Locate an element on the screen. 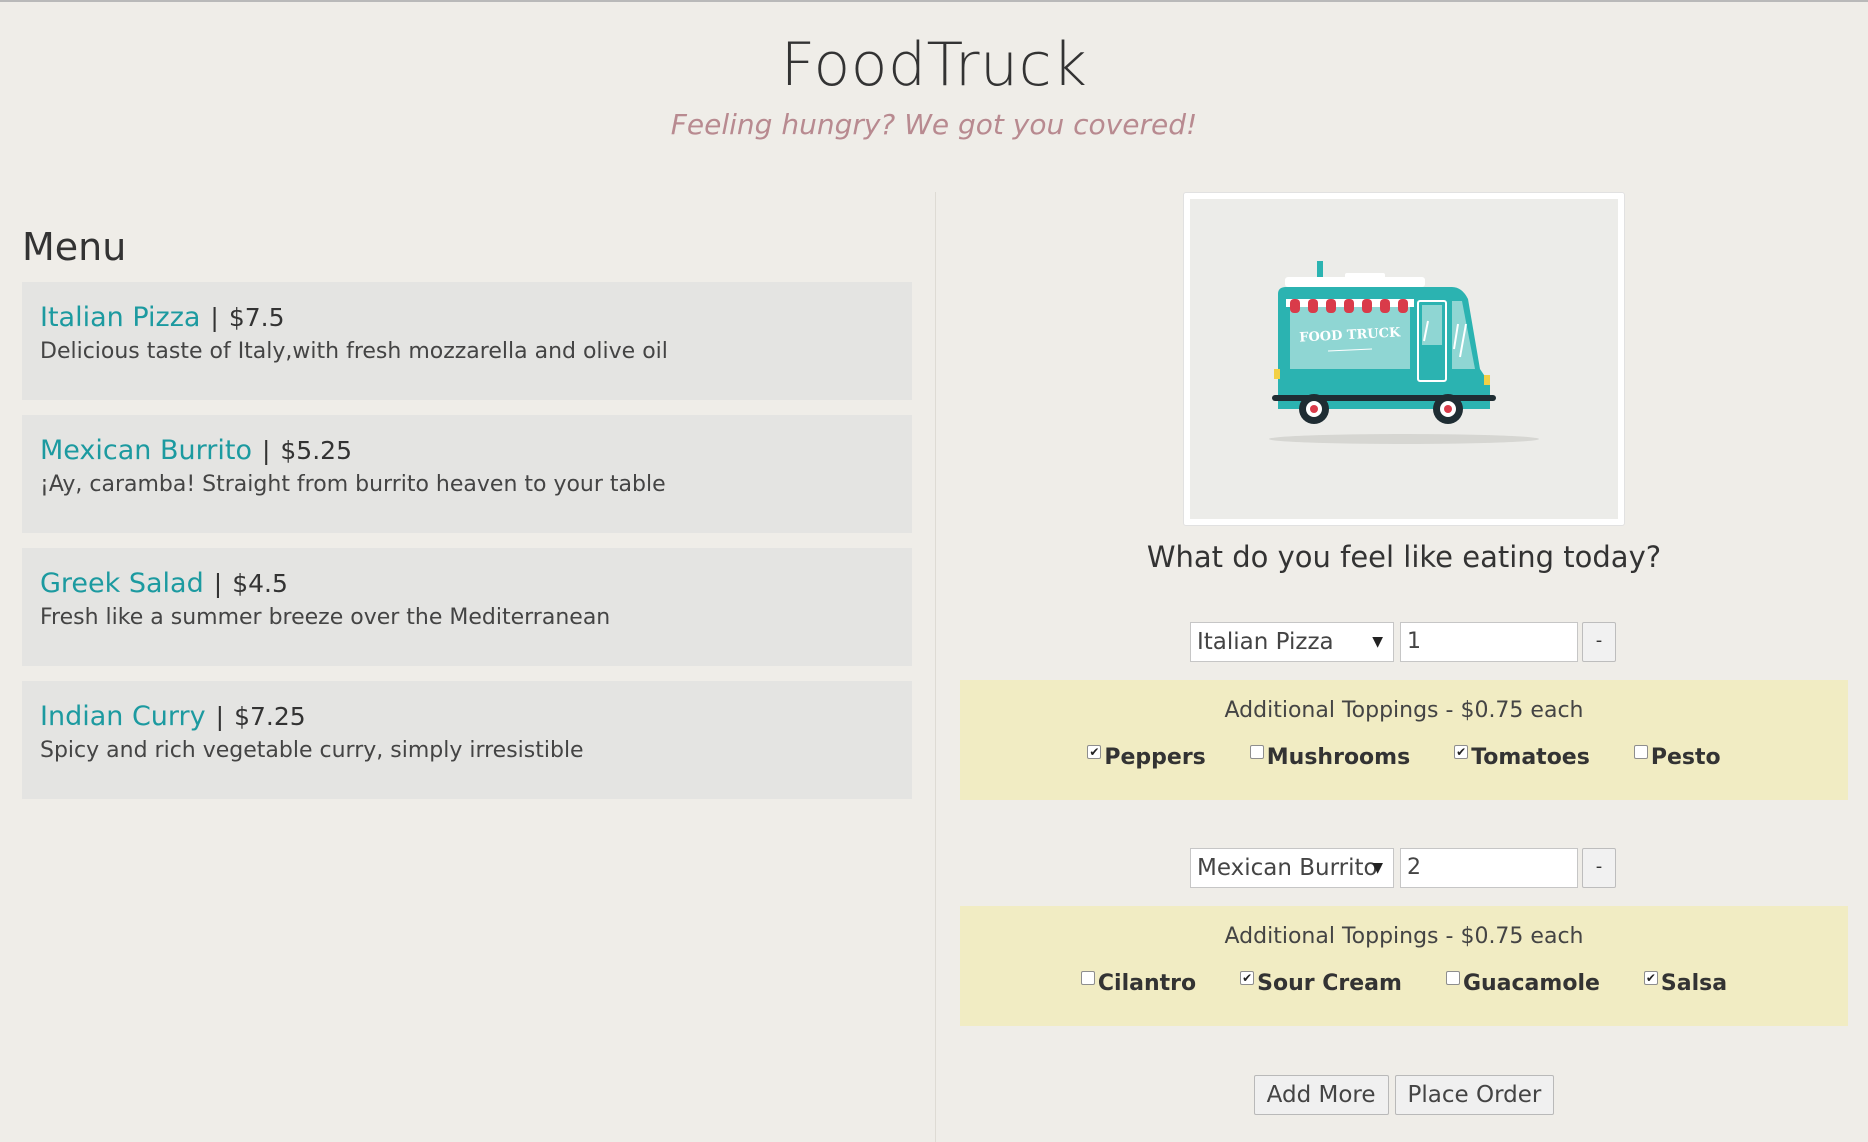  toppings-list: ✔ Peppers Mushrooms ✔ Tomatoes Pesto is located at coordinates (1404, 758).